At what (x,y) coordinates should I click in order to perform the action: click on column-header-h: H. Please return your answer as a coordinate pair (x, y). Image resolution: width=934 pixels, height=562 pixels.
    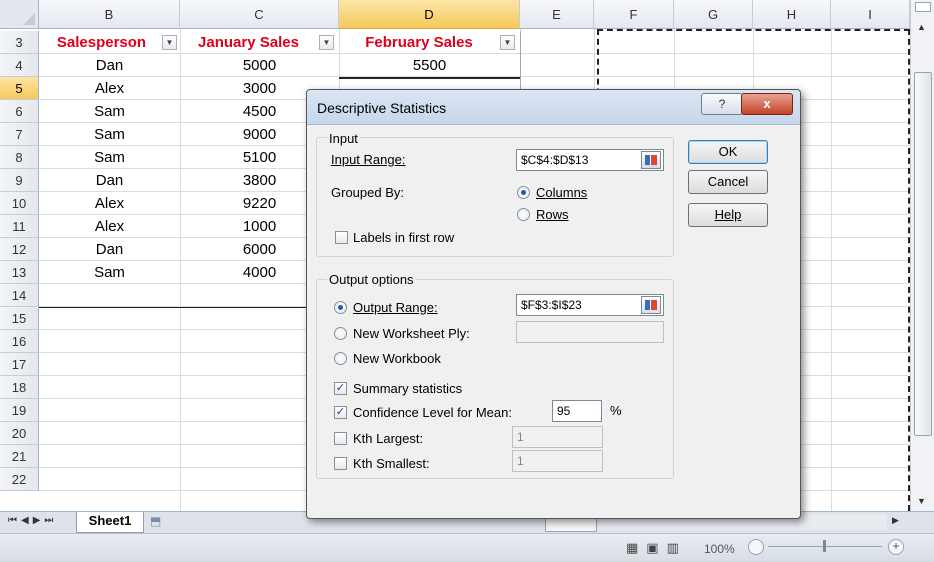
    Looking at the image, I should click on (792, 14).